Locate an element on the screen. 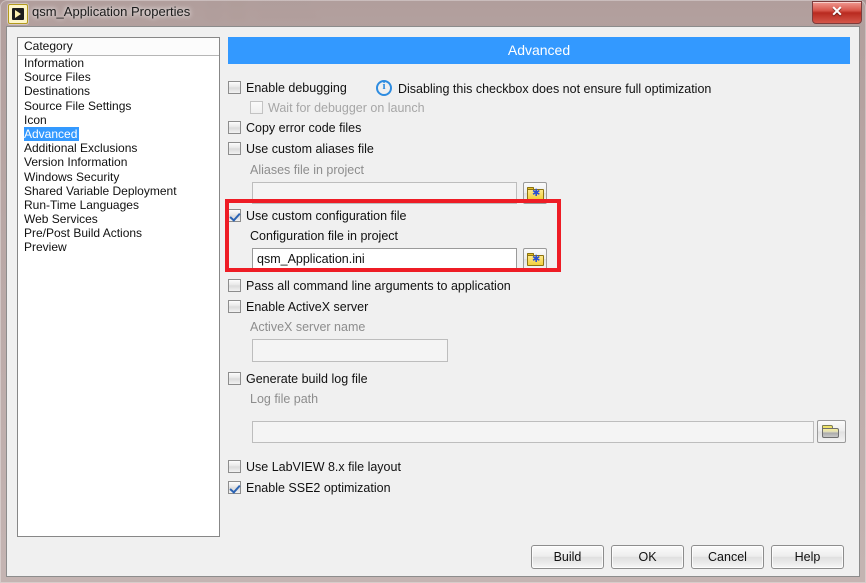 The width and height of the screenshot is (866, 583). wait-for-debugger-row: Wait for debugger on launch is located at coordinates (337, 108).